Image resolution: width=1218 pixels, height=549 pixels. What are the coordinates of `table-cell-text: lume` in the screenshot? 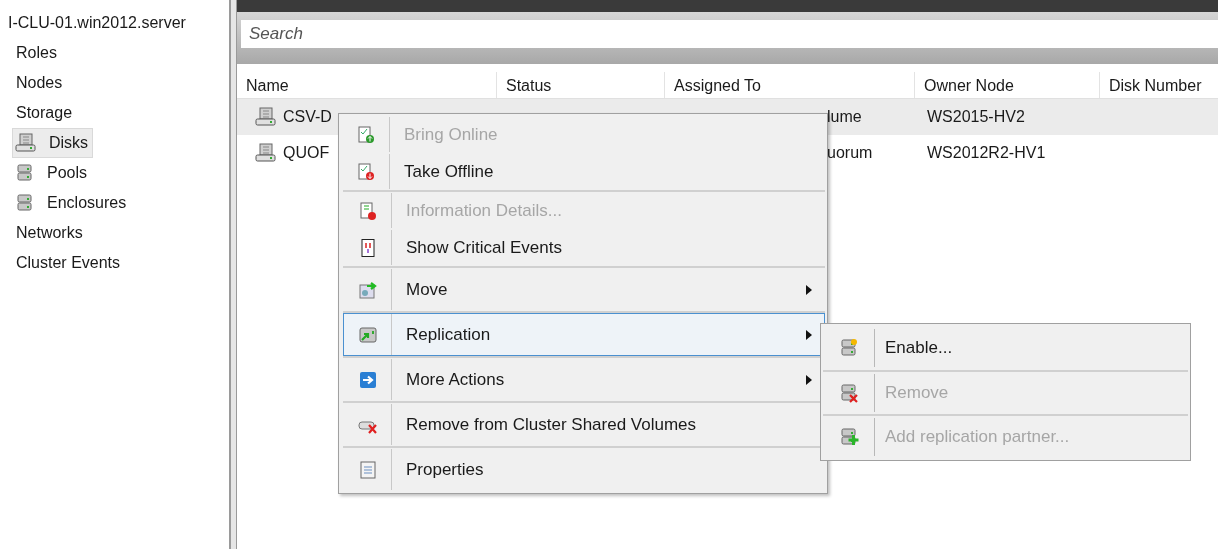 It's located at (844, 117).